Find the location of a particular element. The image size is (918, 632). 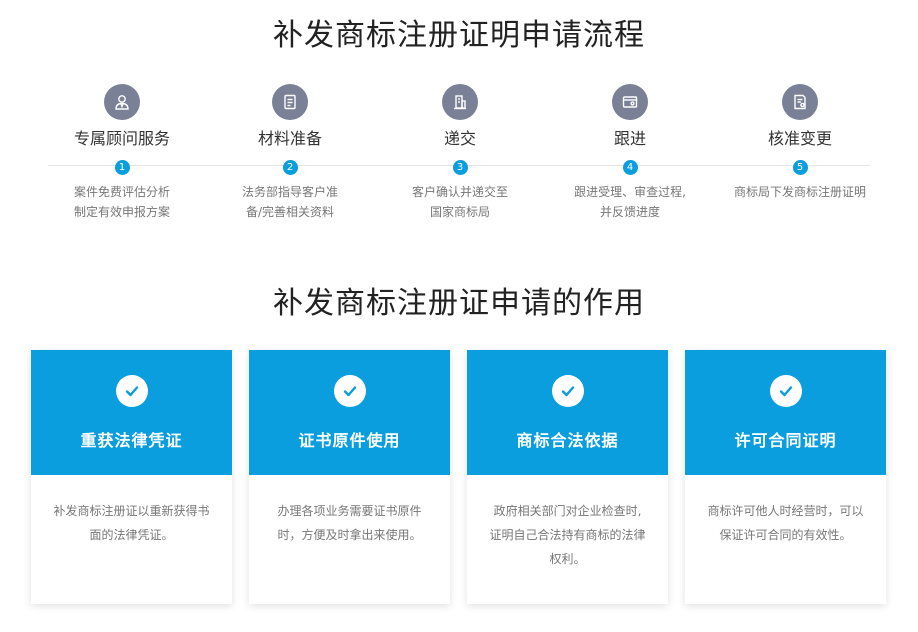

approval-document-icon is located at coordinates (800, 102).